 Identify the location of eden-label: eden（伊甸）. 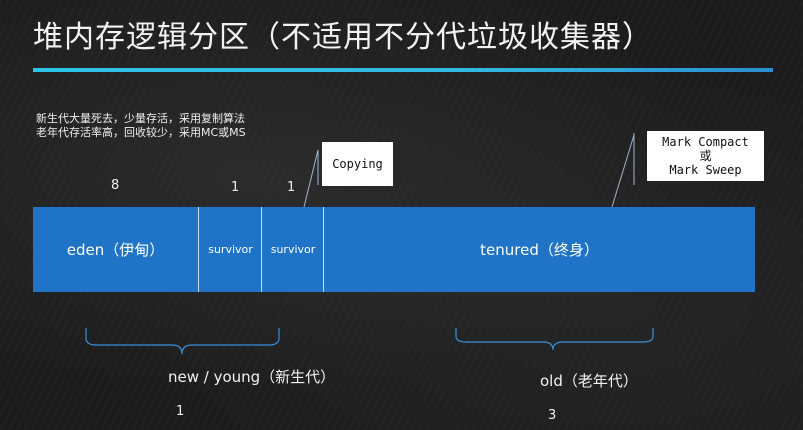
(115, 250).